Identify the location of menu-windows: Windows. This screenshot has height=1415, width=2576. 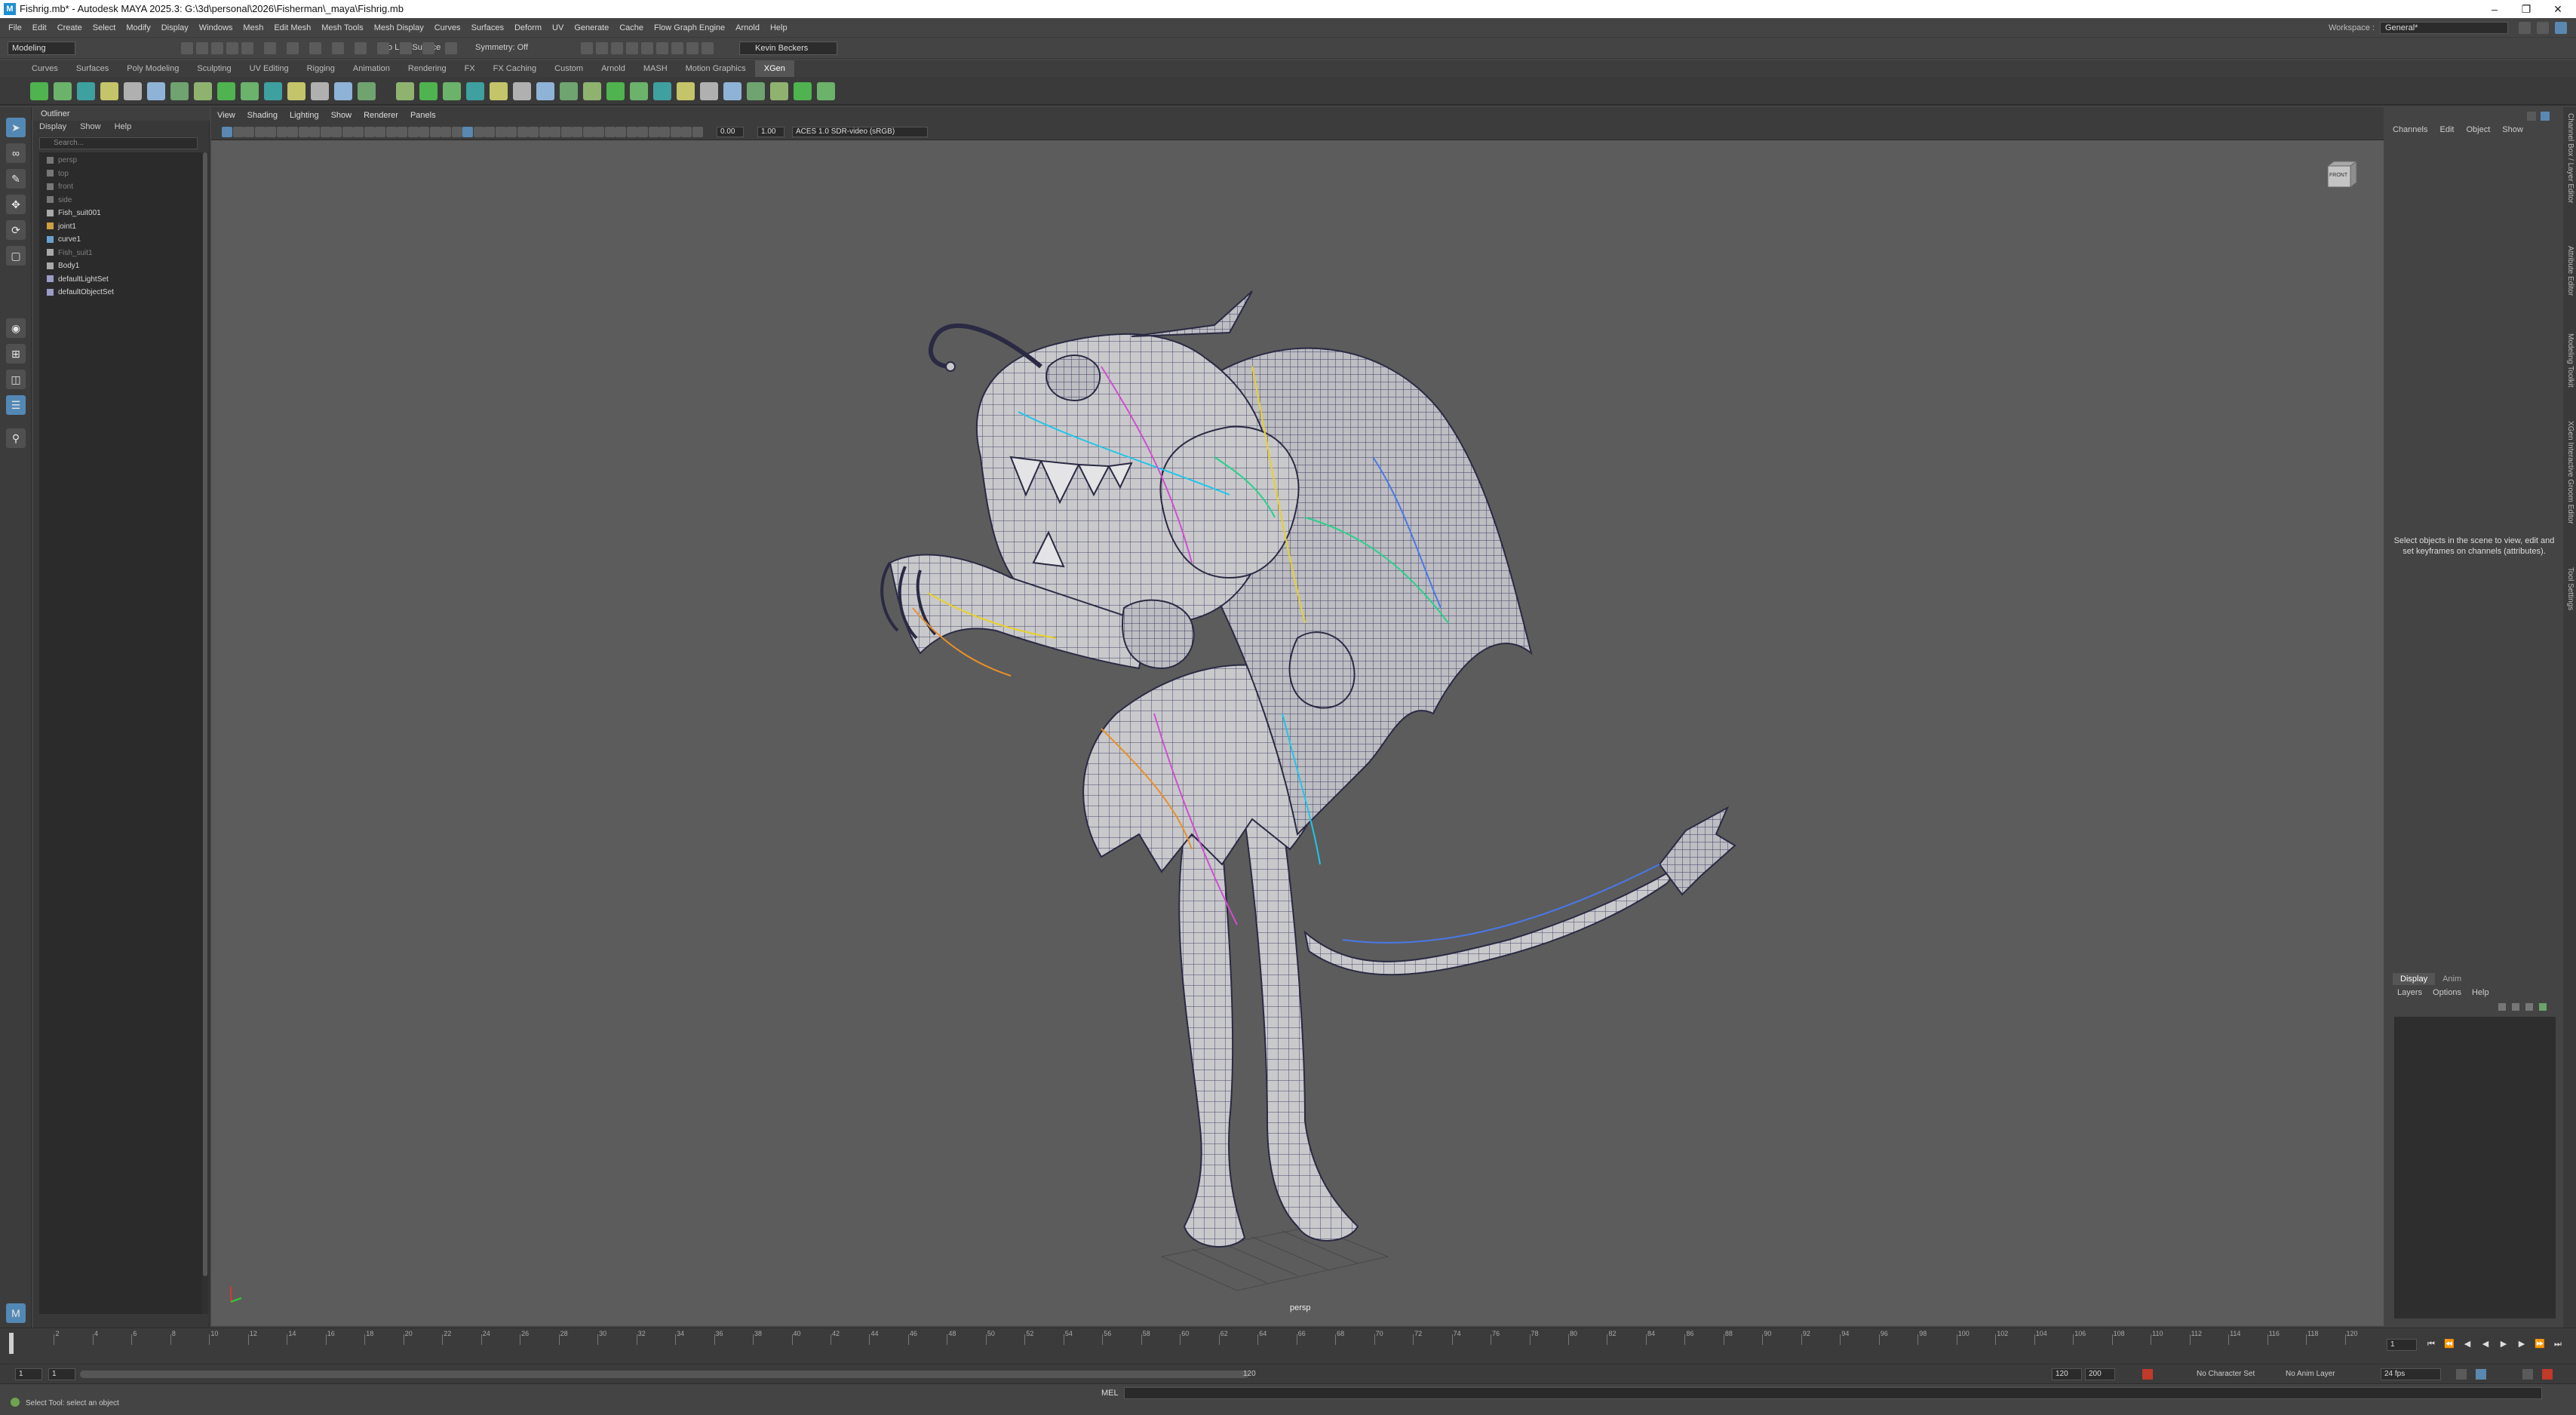
(216, 28).